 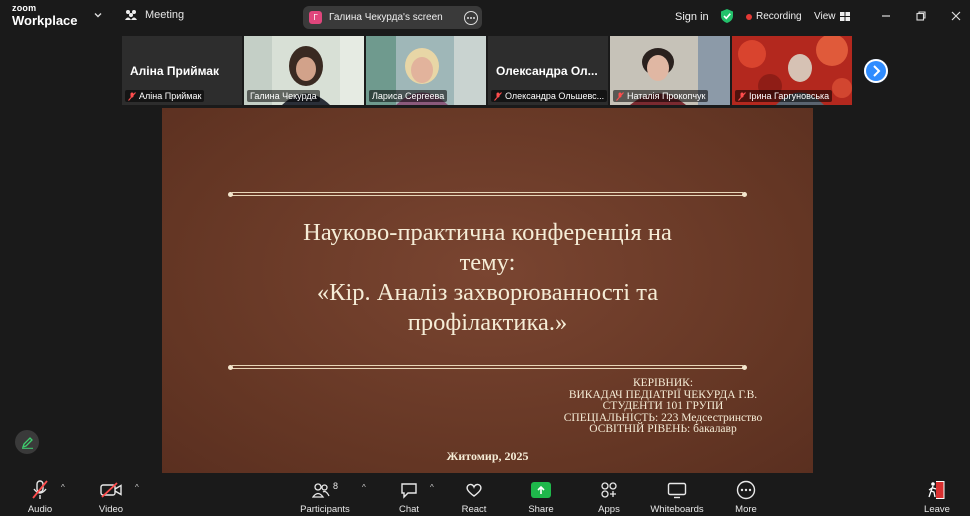 What do you see at coordinates (474, 509) in the screenshot?
I see `react-label: React` at bounding box center [474, 509].